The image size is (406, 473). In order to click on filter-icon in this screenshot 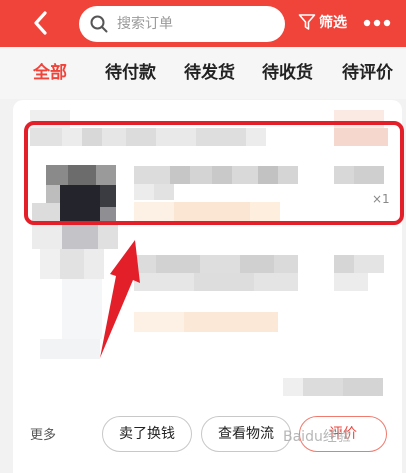, I will do `click(307, 22)`.